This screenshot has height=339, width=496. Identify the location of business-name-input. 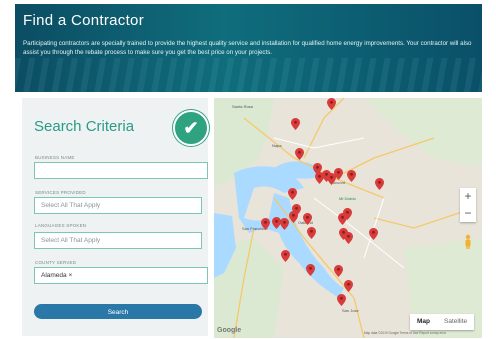
(121, 170).